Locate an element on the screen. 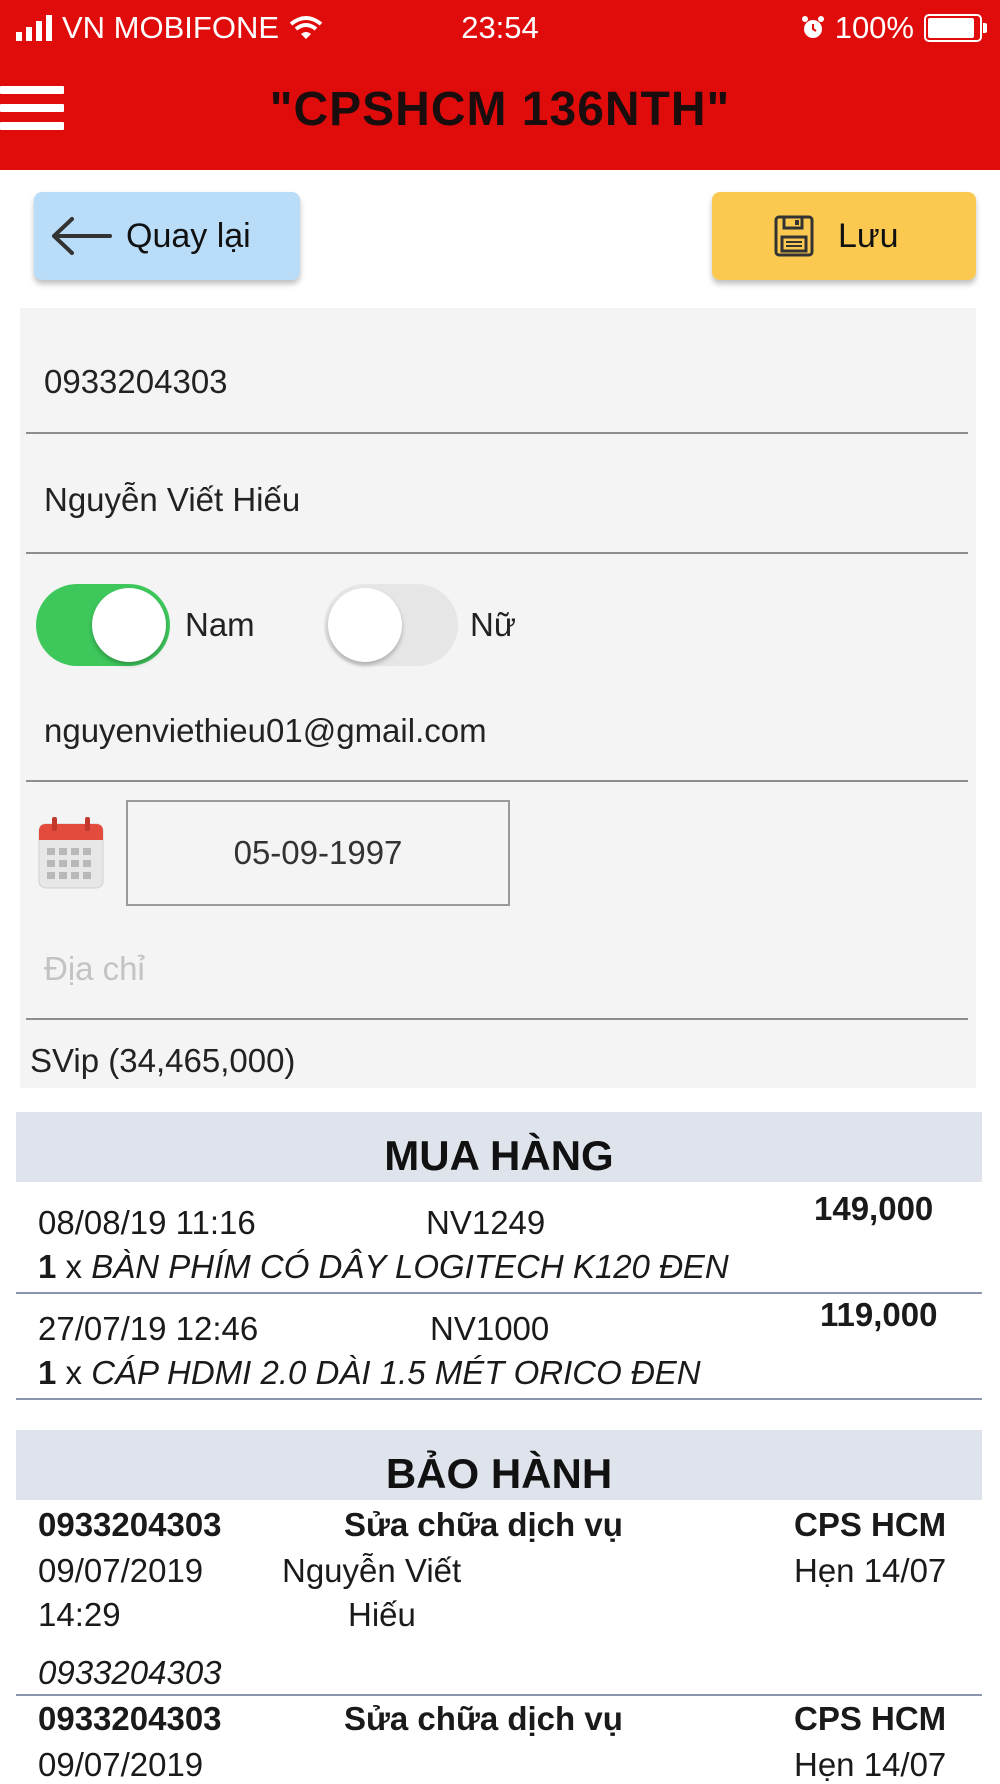 The height and width of the screenshot is (1784, 1000). membership-tier: SVip (34,465,000) is located at coordinates (163, 1060).